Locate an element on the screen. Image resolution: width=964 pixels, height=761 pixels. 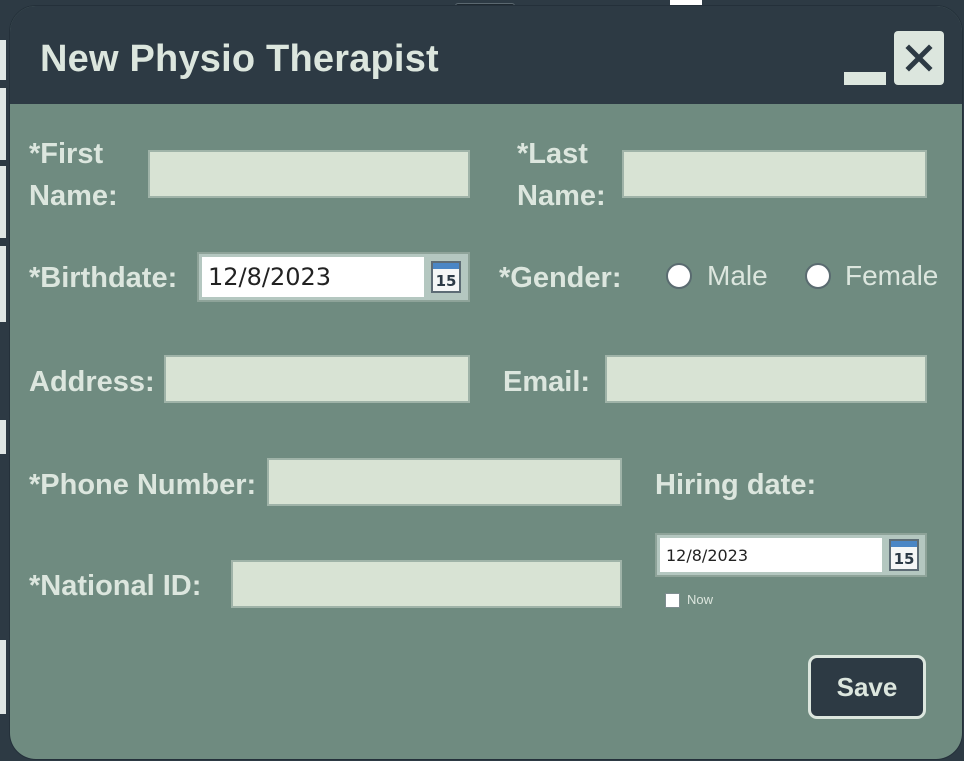
last-name-label-line1: *Last is located at coordinates (552, 154).